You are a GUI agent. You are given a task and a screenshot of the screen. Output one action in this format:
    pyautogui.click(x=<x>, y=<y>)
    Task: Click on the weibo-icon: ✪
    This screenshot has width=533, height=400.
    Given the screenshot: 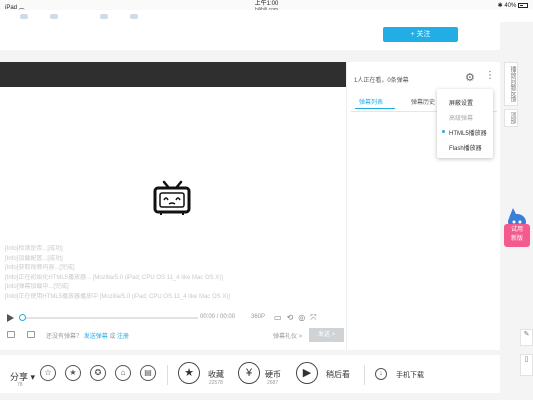 What is the action you would take?
    pyautogui.click(x=98, y=373)
    